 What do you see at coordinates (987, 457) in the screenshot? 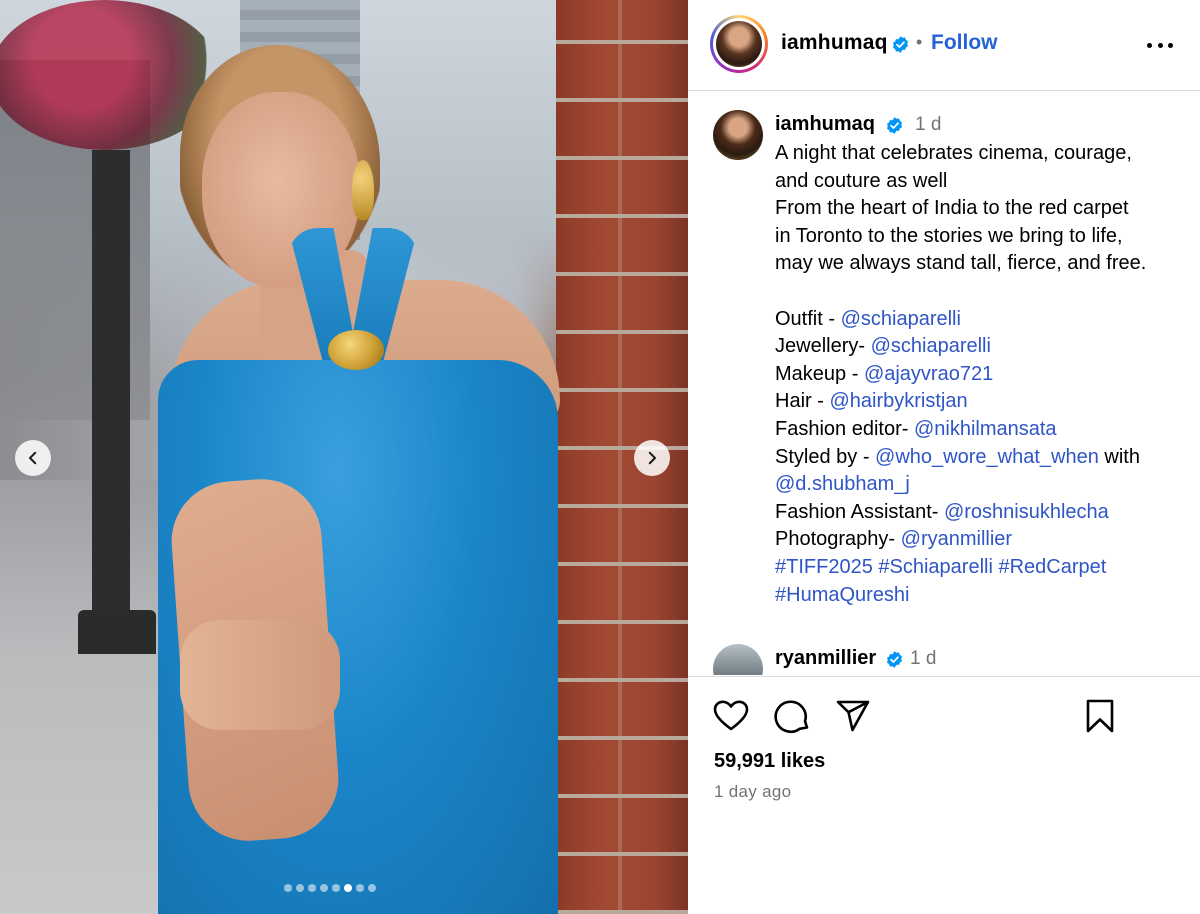
I see `mention-link: @who_wore_what_when` at bounding box center [987, 457].